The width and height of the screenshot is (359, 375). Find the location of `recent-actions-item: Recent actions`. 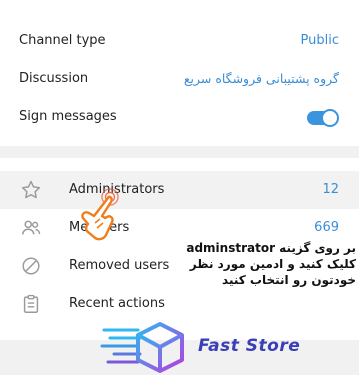

recent-actions-item: Recent actions is located at coordinates (179, 304).